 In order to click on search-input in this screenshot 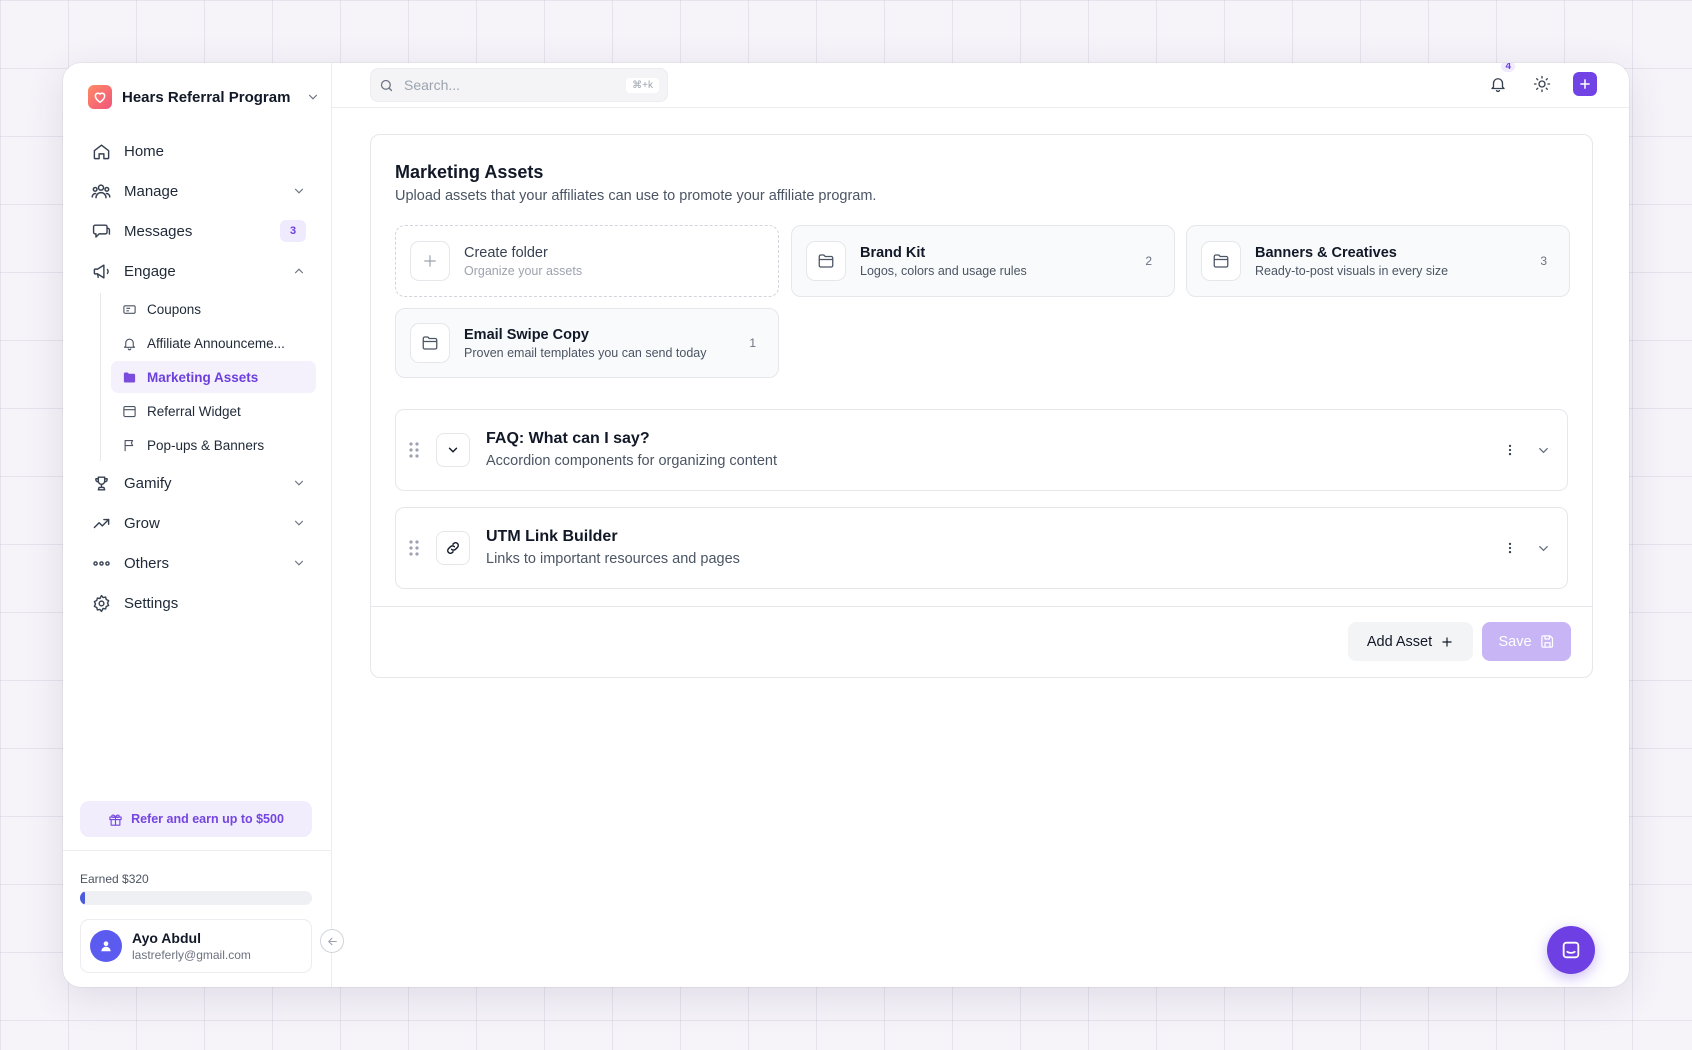, I will do `click(514, 85)`.